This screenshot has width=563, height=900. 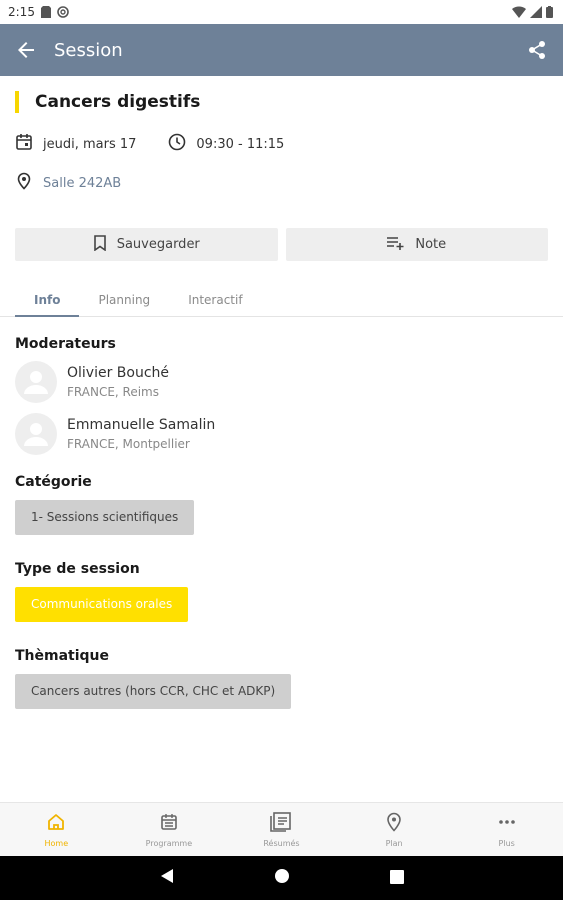 What do you see at coordinates (507, 824) in the screenshot?
I see `more-icon` at bounding box center [507, 824].